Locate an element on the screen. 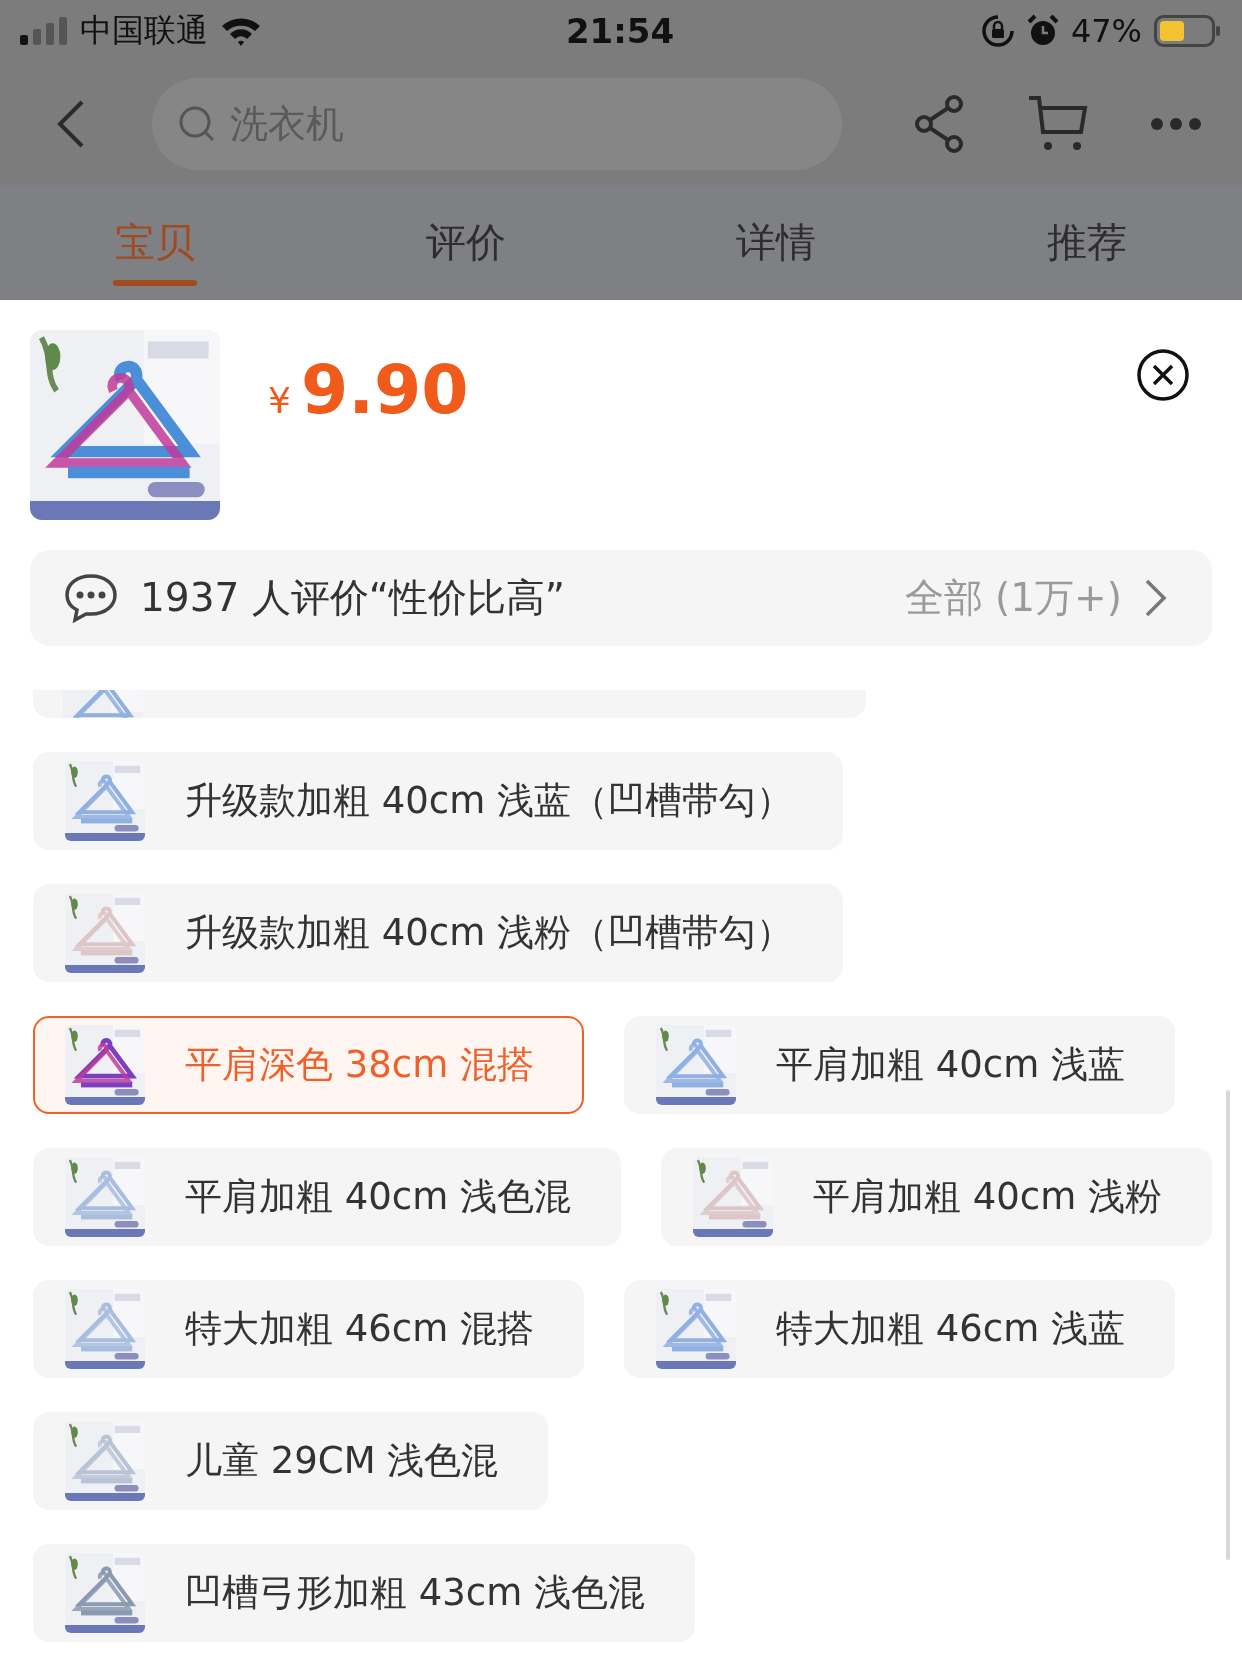 The width and height of the screenshot is (1242, 1655). carrier-name: 中国联通 is located at coordinates (144, 30).